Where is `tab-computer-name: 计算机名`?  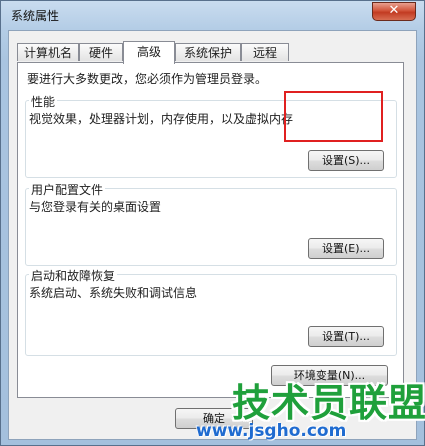 tab-computer-name: 计算机名 is located at coordinates (48, 52).